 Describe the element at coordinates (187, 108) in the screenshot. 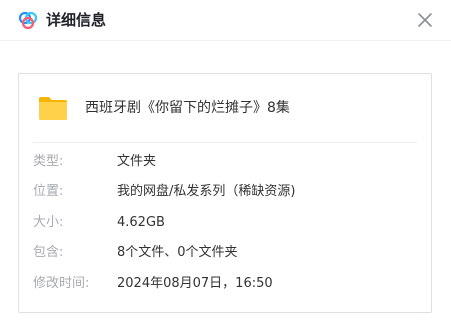

I see `file-name: 西班牙剧《你留下的烂摊子》8集` at that location.